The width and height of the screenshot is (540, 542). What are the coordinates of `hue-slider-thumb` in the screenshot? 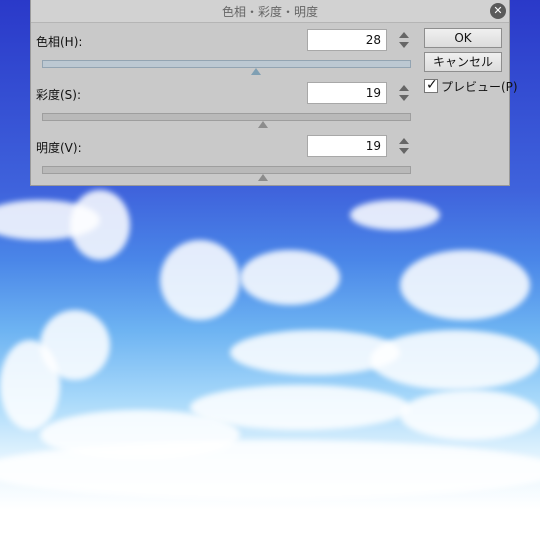 It's located at (256, 71).